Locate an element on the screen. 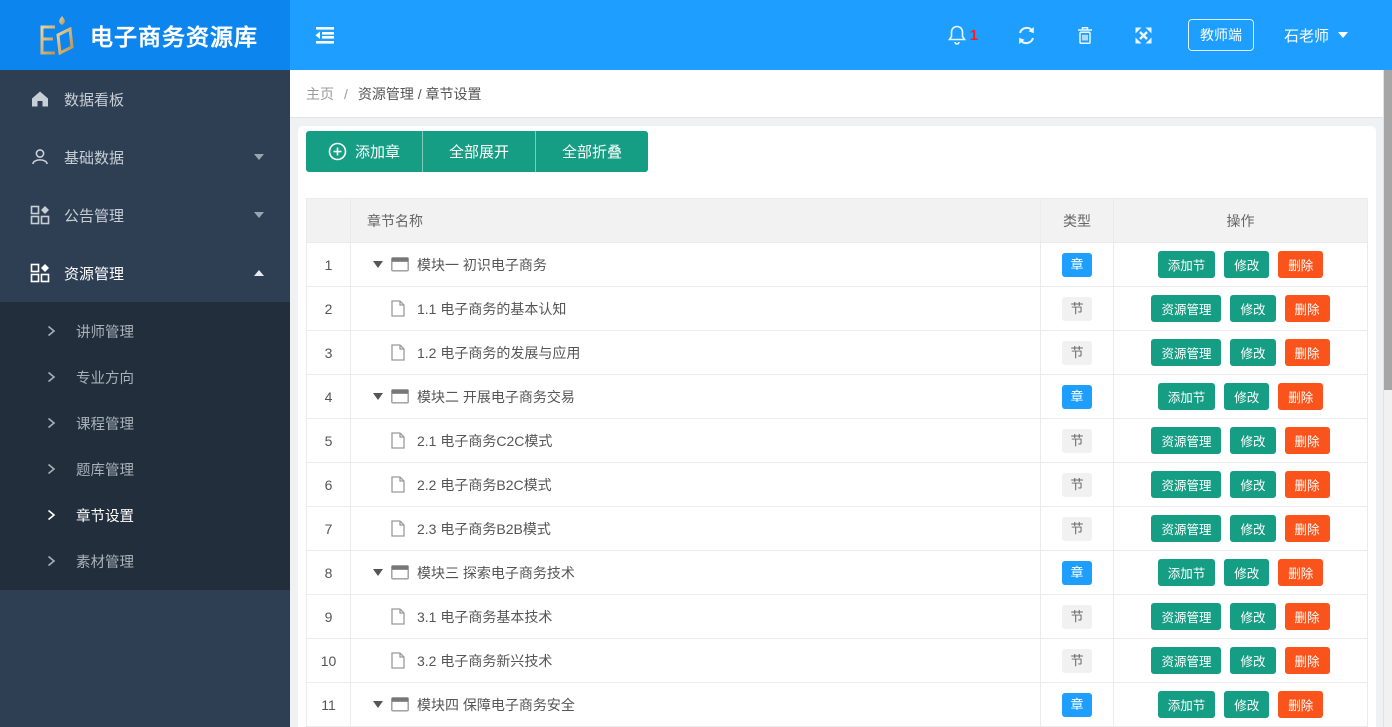 This screenshot has width=1392, height=727. notifications-button: 1 is located at coordinates (962, 35).